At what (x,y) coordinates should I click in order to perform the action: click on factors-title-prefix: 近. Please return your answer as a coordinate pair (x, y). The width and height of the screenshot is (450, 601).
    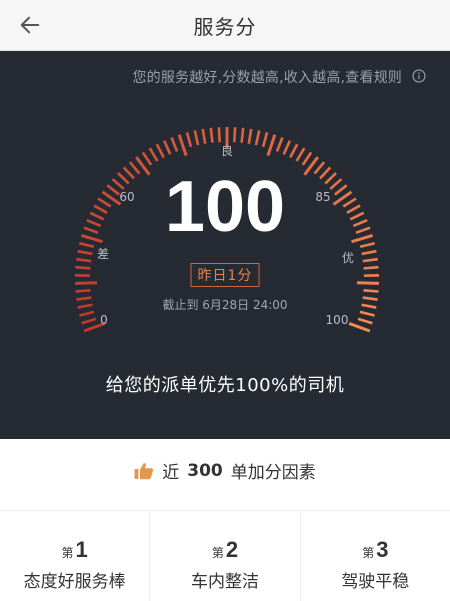
    Looking at the image, I should click on (171, 473).